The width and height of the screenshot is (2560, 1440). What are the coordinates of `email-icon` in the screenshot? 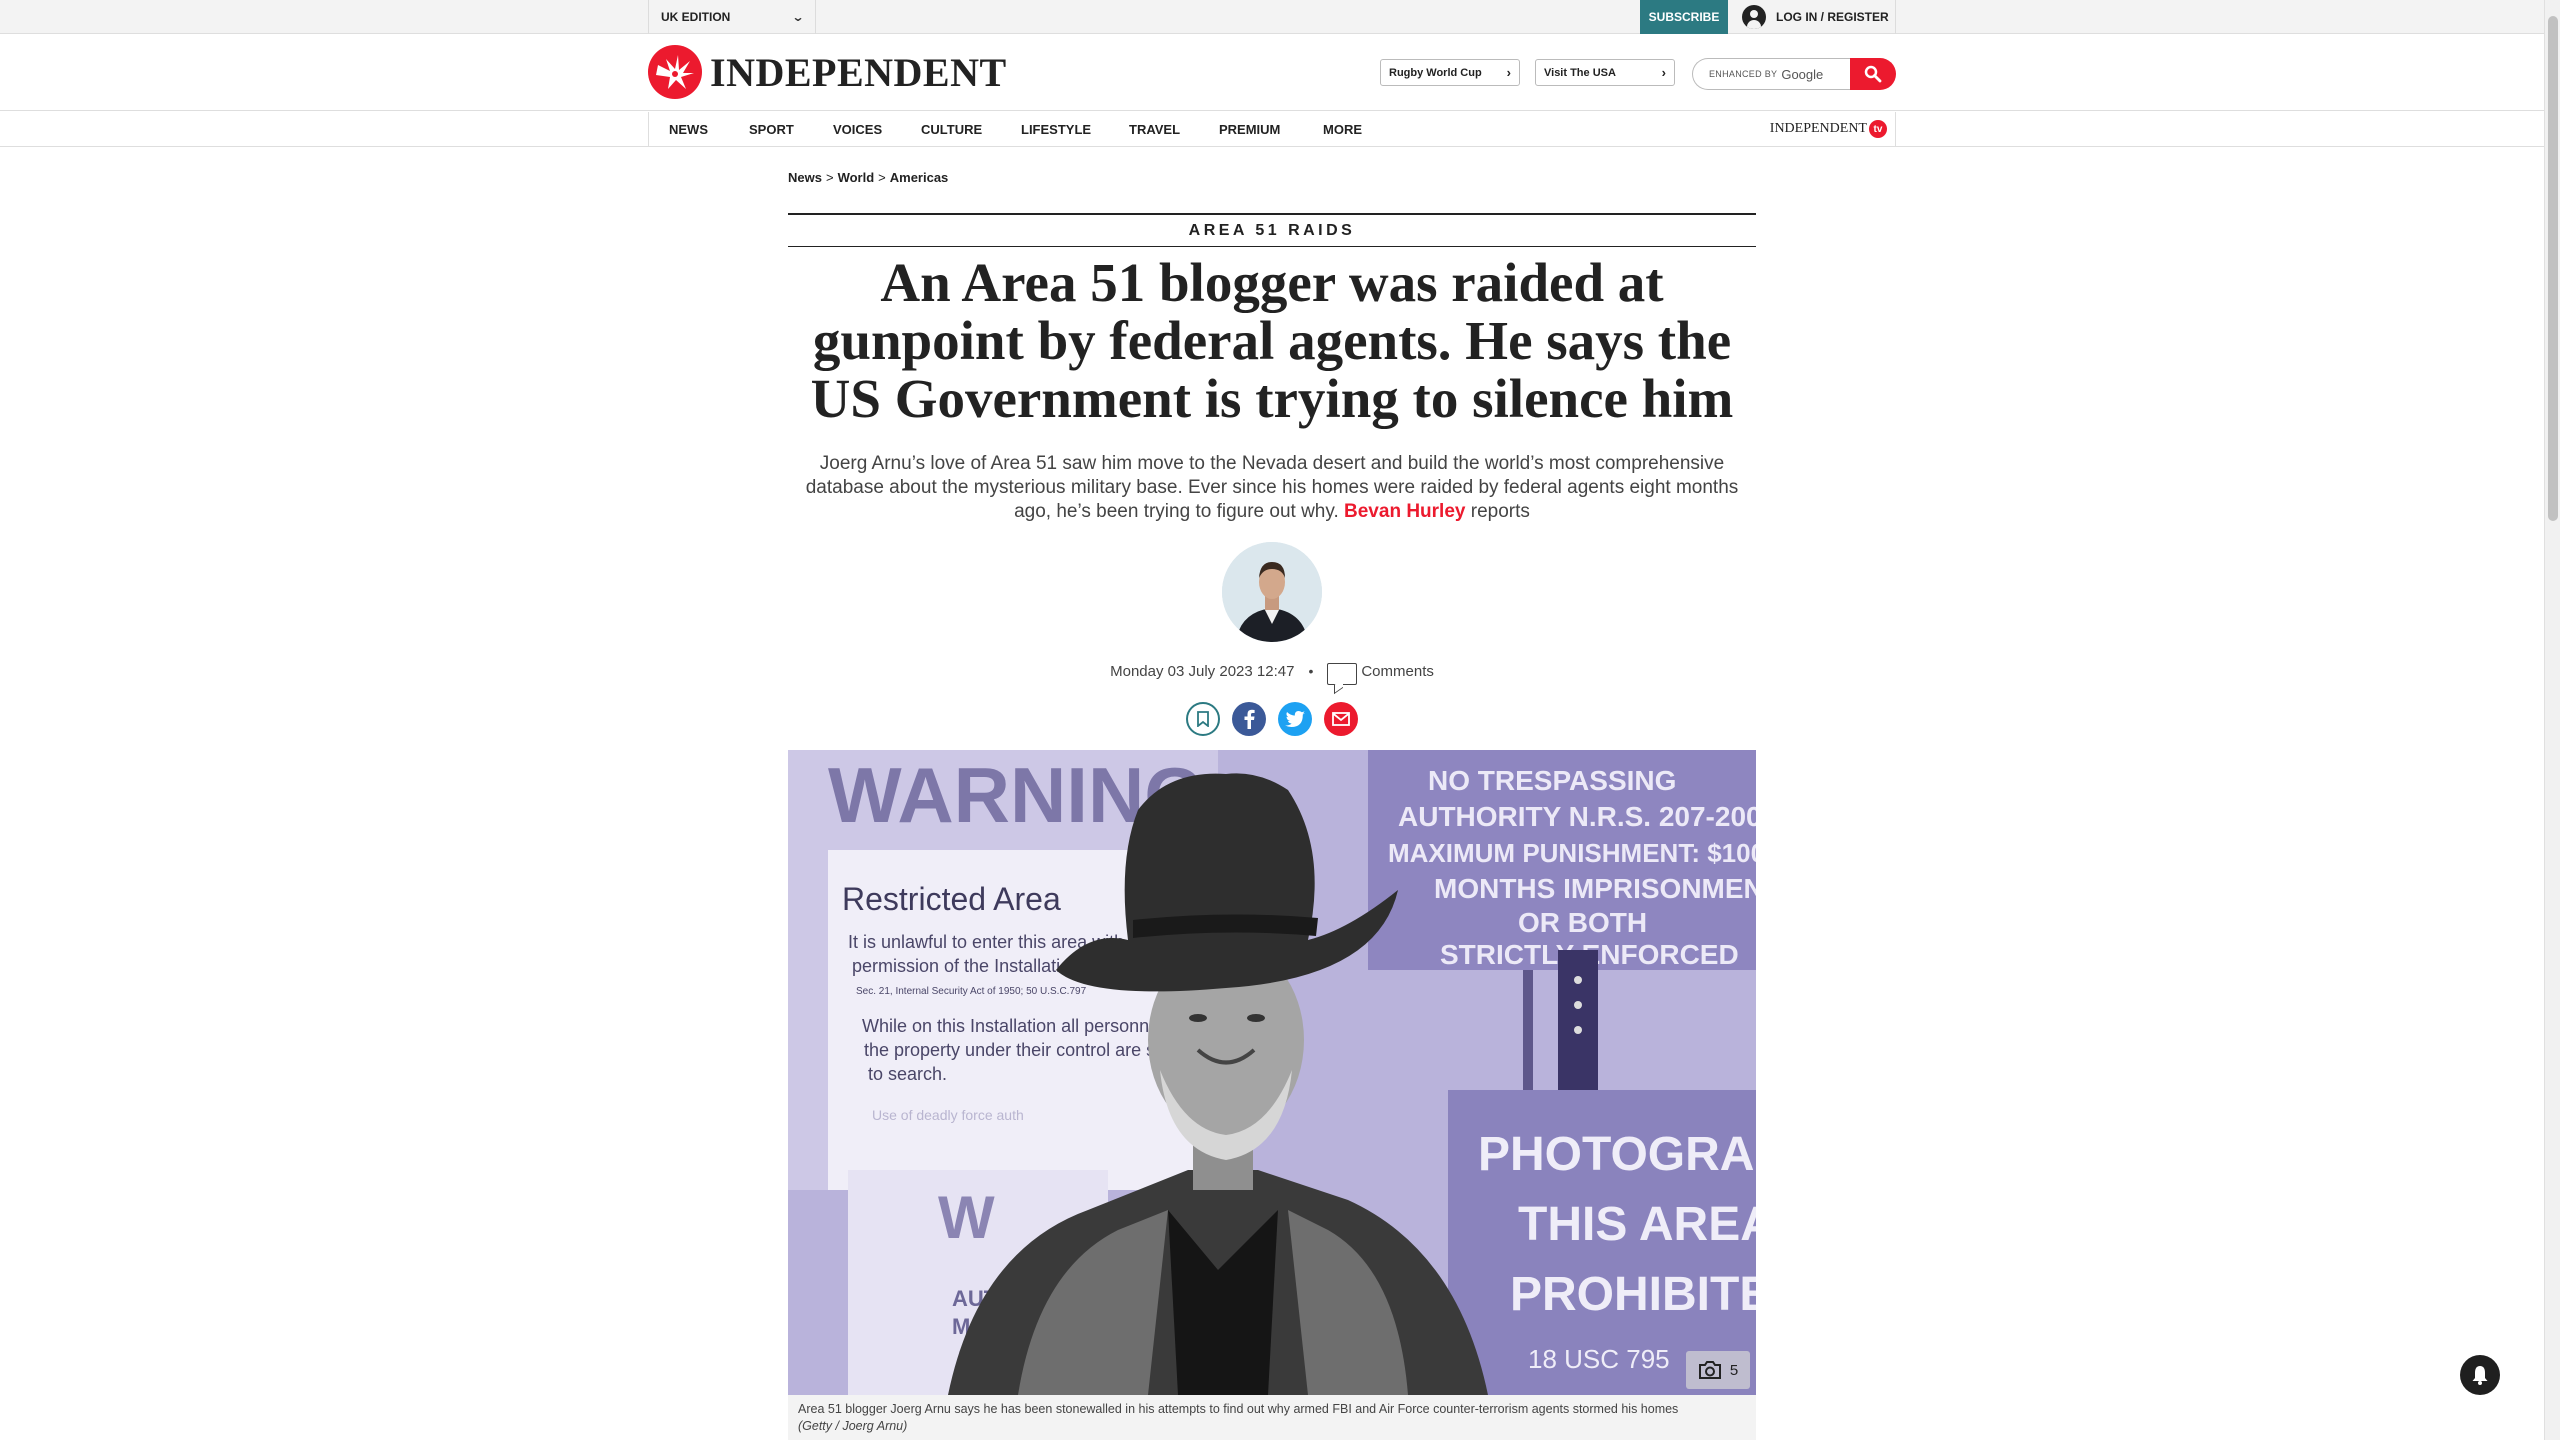 It's located at (1341, 719).